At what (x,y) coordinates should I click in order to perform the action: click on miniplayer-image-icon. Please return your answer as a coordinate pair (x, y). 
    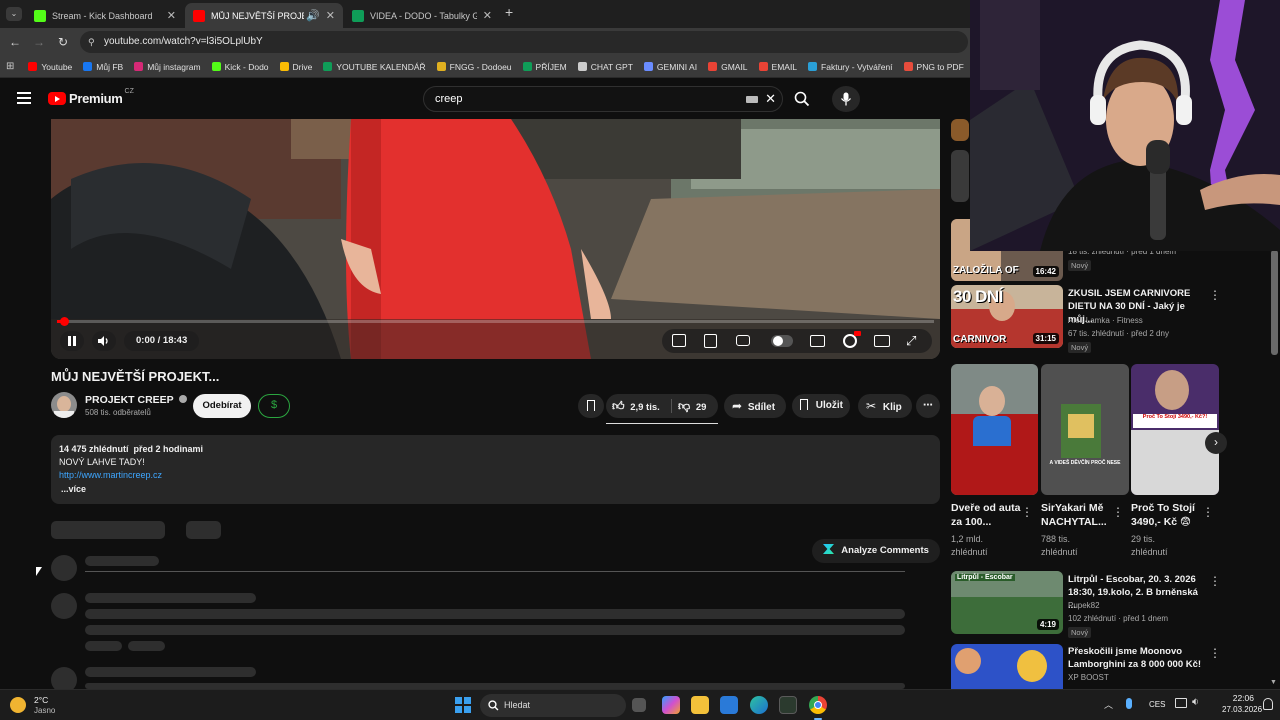
    Looking at the image, I should click on (679, 340).